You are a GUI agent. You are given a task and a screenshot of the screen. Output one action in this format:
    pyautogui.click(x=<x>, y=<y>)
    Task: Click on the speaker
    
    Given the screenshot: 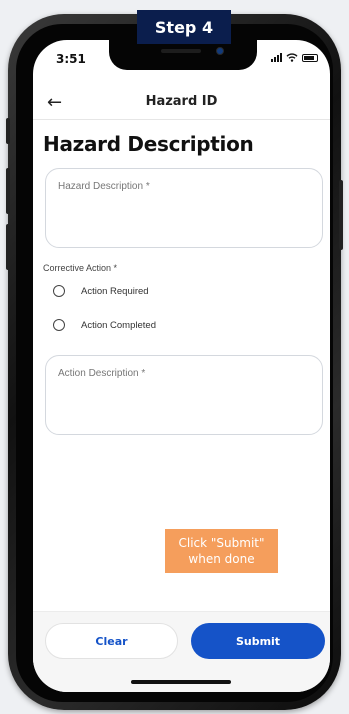 What is the action you would take?
    pyautogui.click(x=181, y=51)
    